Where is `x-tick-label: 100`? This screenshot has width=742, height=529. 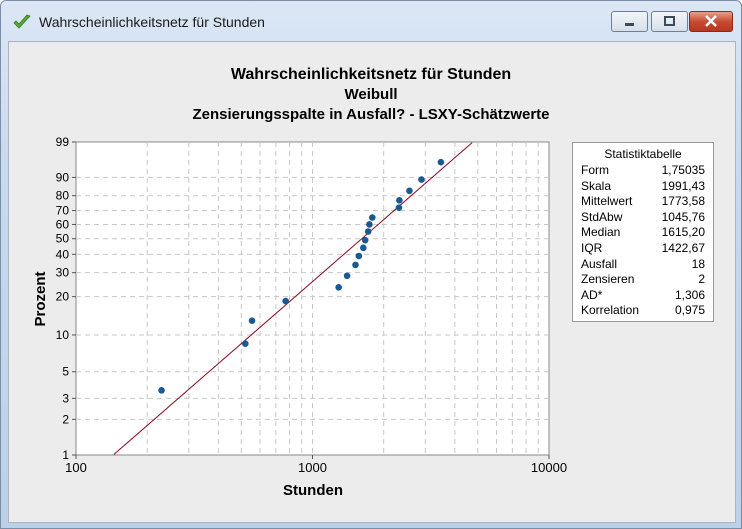 x-tick-label: 100 is located at coordinates (76, 467).